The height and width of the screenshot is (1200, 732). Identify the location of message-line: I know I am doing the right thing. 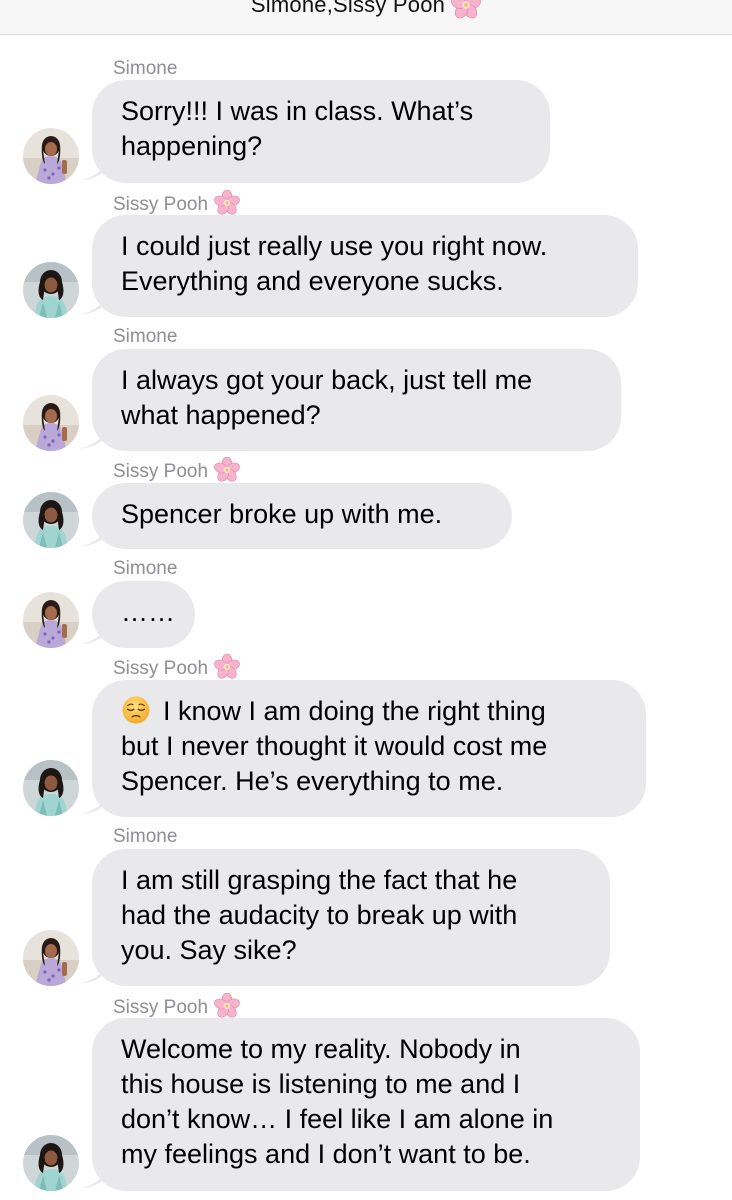
(368, 711).